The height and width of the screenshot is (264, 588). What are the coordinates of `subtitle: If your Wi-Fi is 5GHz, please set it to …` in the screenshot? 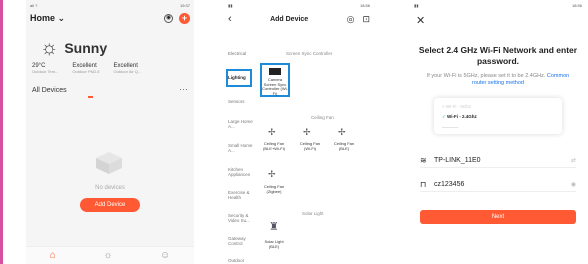 It's located at (498, 79).